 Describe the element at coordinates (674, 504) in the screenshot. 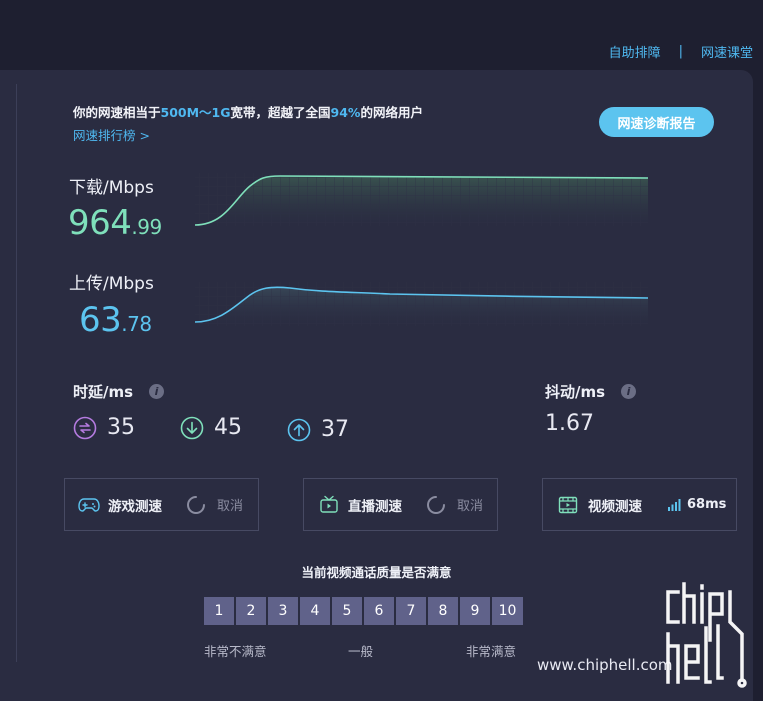

I see `signal-bars-icon` at that location.